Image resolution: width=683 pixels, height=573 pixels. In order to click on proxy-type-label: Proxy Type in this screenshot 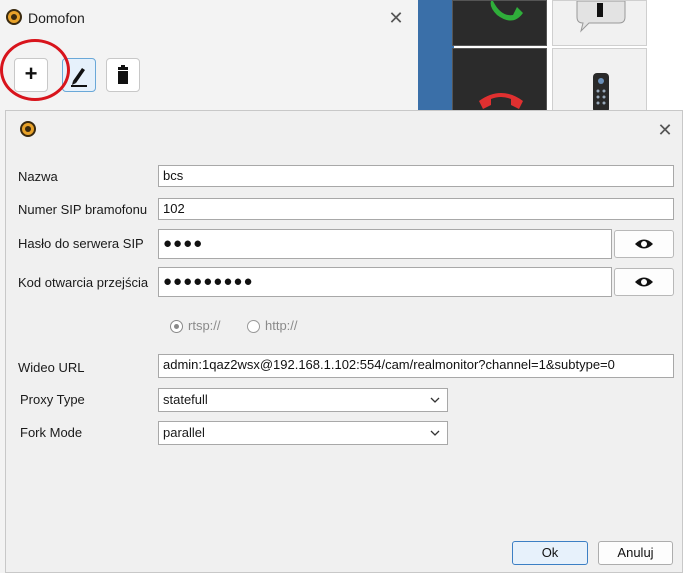, I will do `click(52, 399)`.